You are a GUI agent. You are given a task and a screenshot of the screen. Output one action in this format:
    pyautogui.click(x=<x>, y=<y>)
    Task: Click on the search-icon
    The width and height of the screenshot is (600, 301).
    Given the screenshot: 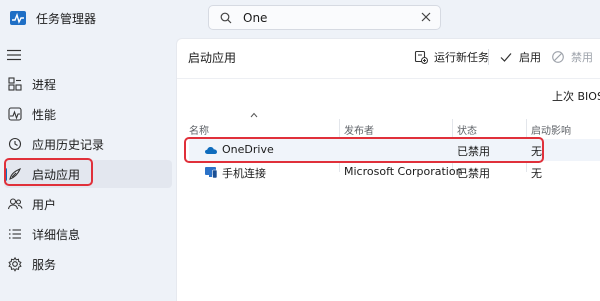 What is the action you would take?
    pyautogui.click(x=226, y=18)
    